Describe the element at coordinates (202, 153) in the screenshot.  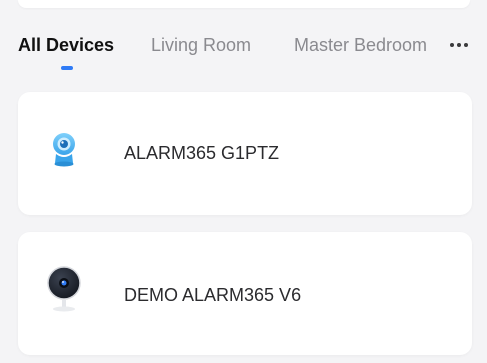
I see `device-name: ALARM365 G1PTZ` at that location.